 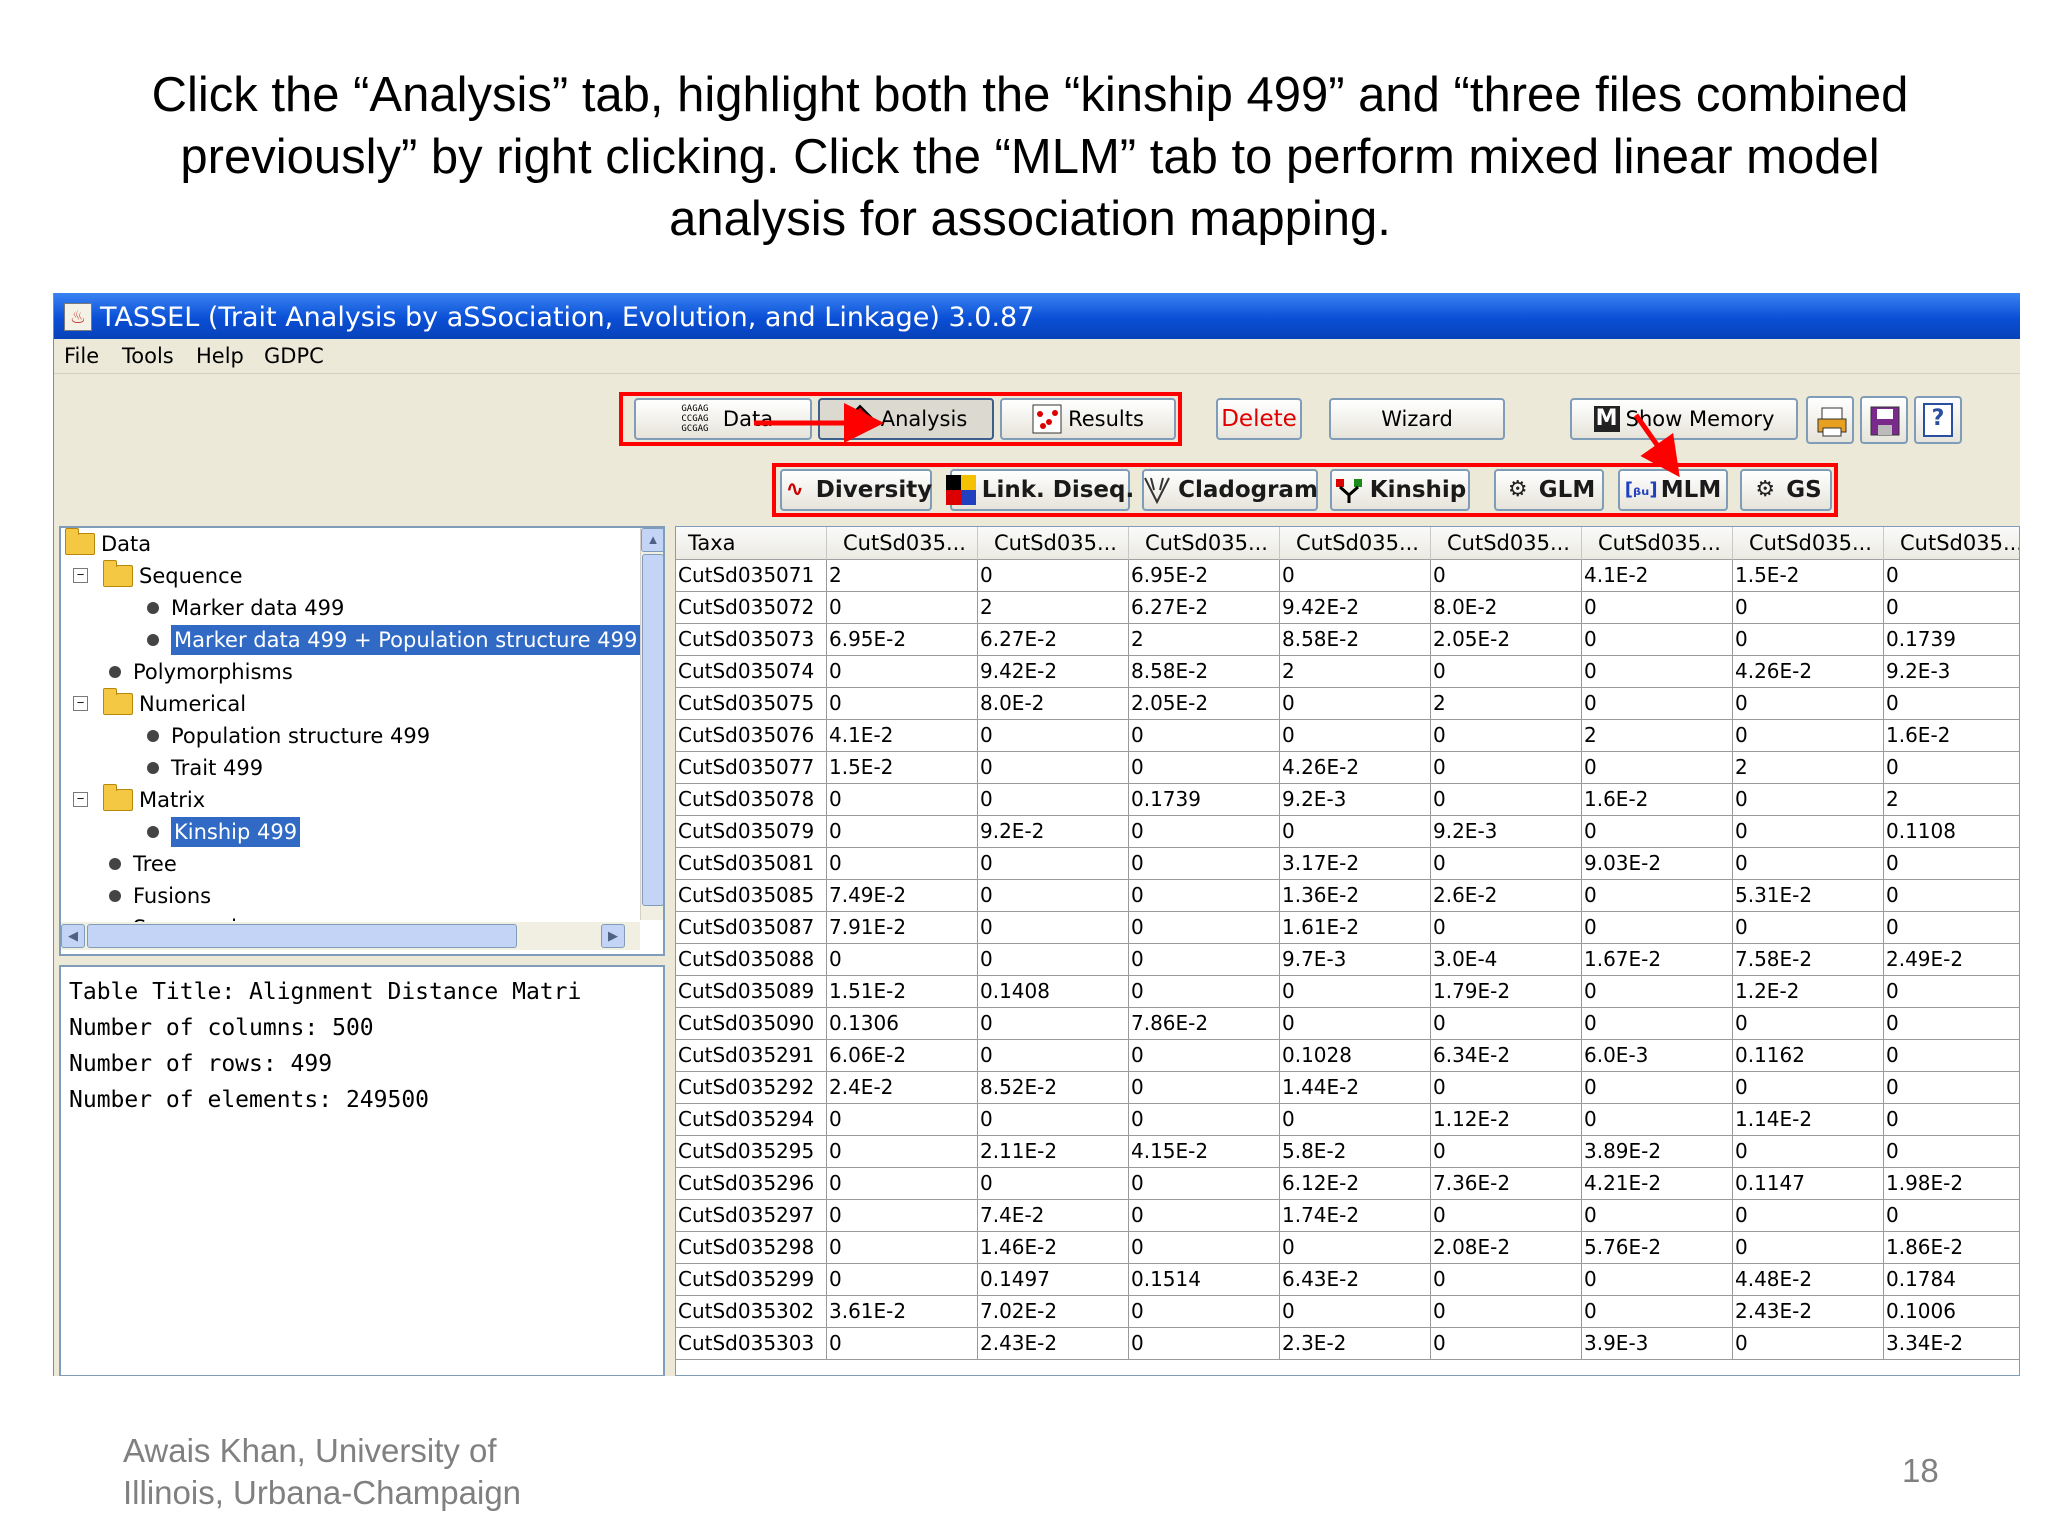 I want to click on distance-cell: 2.3E-2, so click(x=1355, y=1344).